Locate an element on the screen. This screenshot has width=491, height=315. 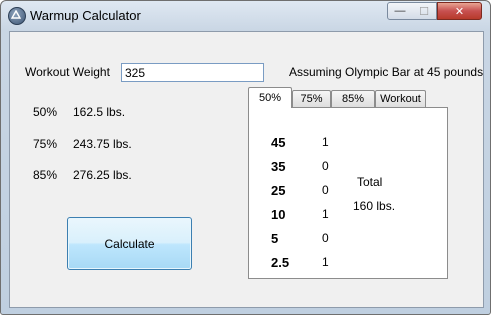
minimize-button: — is located at coordinates (400, 11).